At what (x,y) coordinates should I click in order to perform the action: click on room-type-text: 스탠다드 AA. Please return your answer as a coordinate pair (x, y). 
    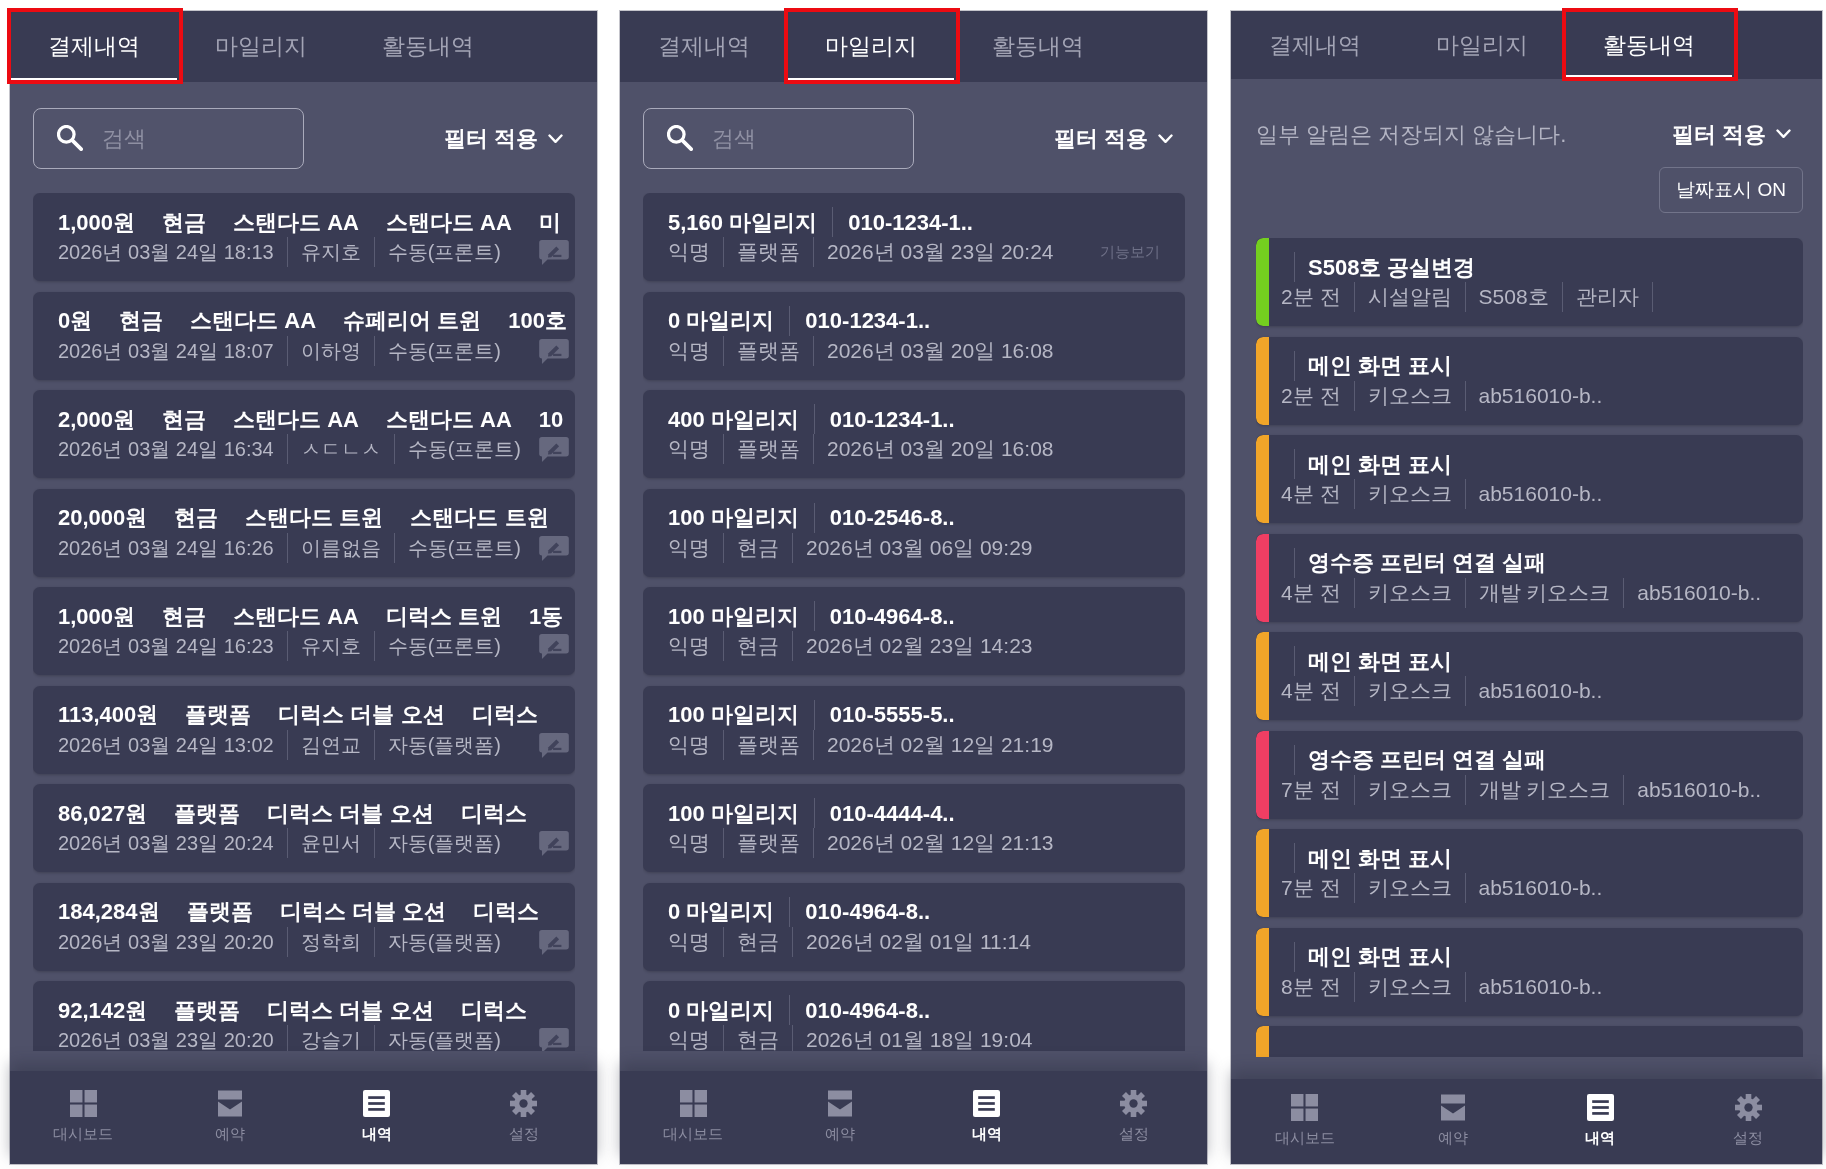
    Looking at the image, I should click on (448, 222).